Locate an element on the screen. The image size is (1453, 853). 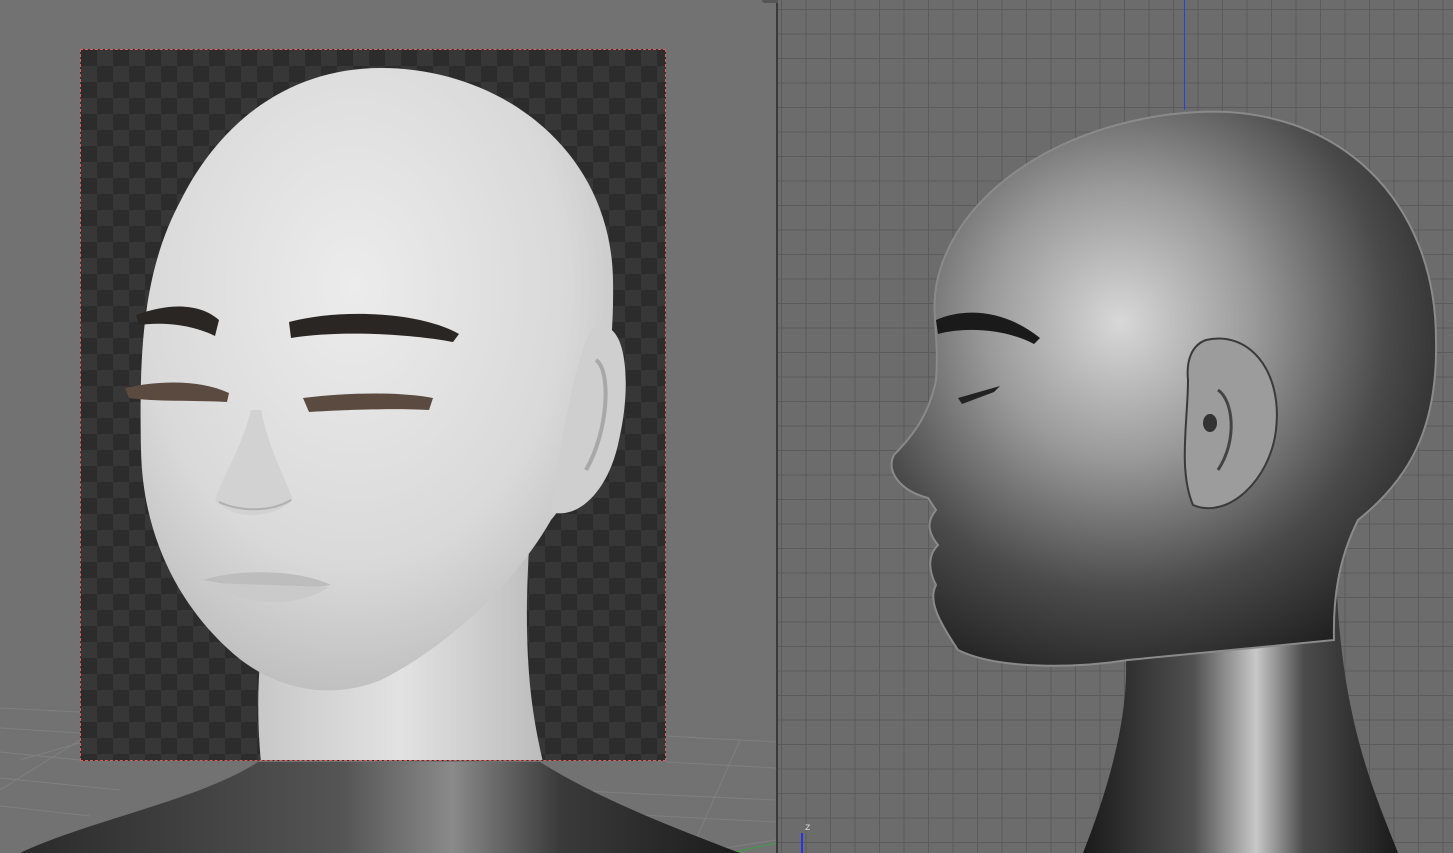
z-axis-label: z is located at coordinates (808, 827).